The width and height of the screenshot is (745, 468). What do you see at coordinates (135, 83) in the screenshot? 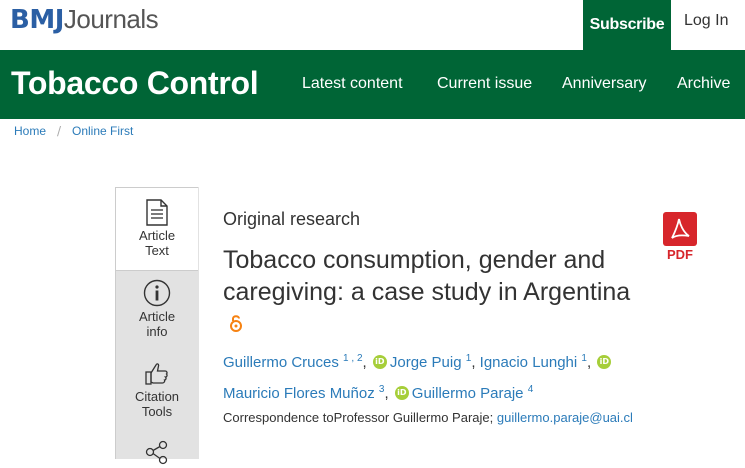
I see `journal-title: Tobacco Control` at bounding box center [135, 83].